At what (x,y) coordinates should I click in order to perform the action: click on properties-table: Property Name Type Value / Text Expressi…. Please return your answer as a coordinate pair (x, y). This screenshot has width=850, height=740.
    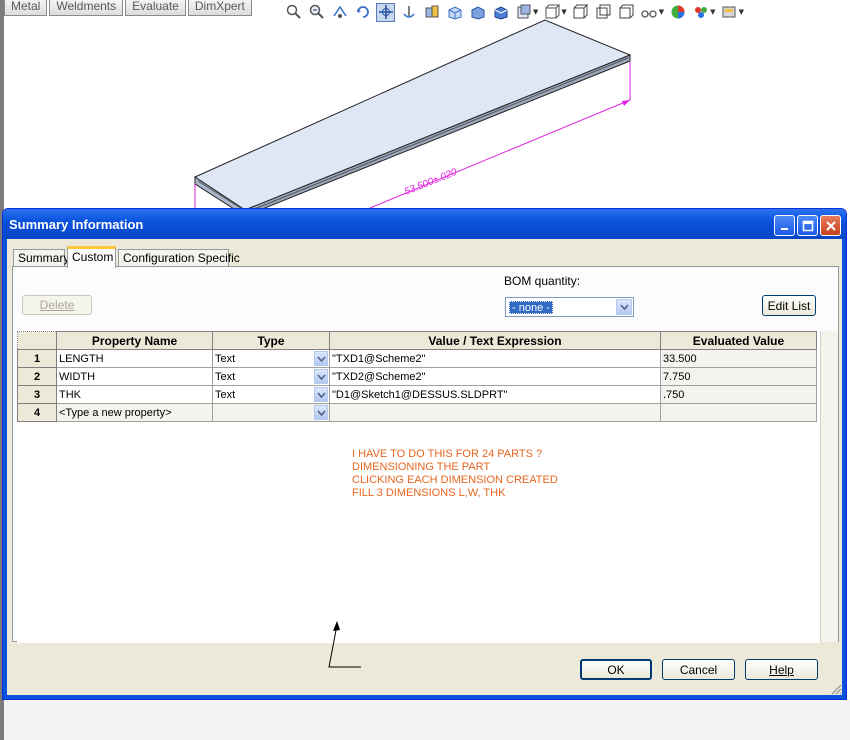
    Looking at the image, I should click on (417, 376).